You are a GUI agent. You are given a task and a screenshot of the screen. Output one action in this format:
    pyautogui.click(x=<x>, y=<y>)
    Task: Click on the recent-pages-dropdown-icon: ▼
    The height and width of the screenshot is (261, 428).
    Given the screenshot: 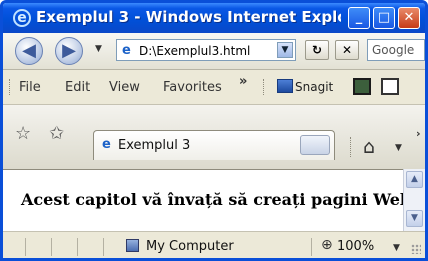 What is the action you would take?
    pyautogui.click(x=98, y=49)
    